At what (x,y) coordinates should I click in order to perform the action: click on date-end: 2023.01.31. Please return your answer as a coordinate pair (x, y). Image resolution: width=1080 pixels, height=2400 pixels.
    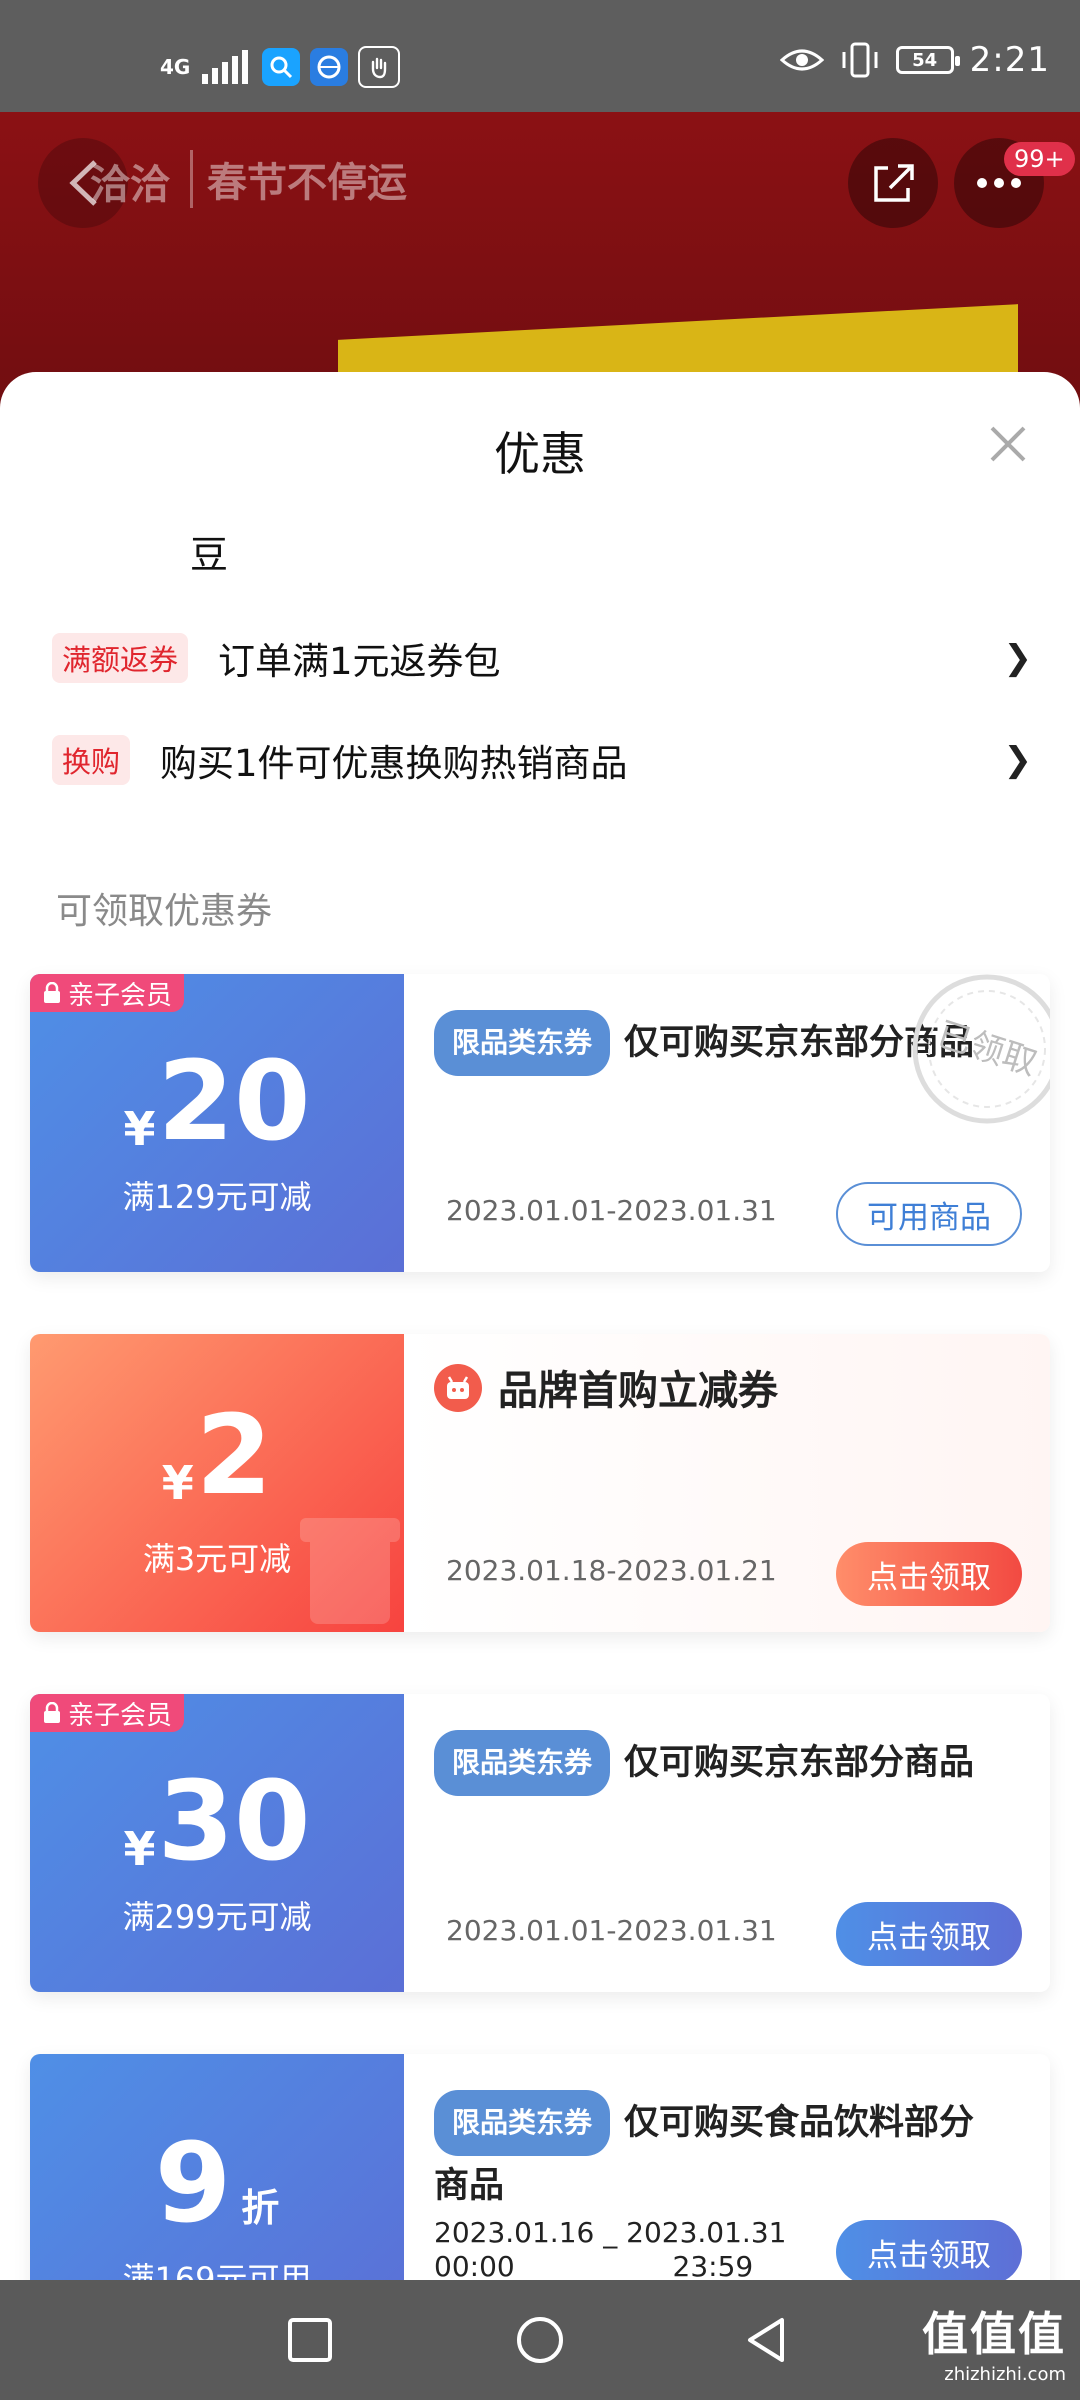
    Looking at the image, I should click on (706, 2232).